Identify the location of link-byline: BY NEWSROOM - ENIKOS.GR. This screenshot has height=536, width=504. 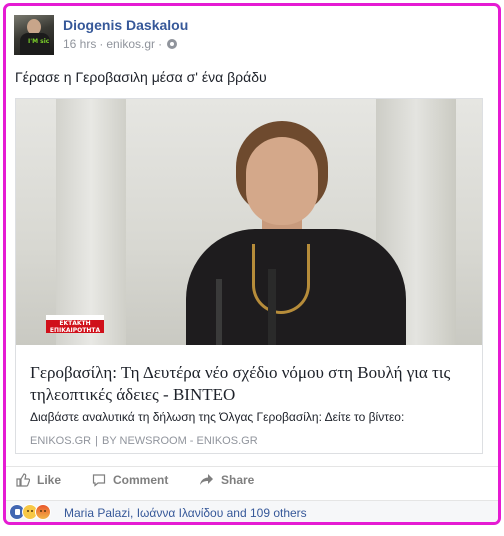
(179, 441).